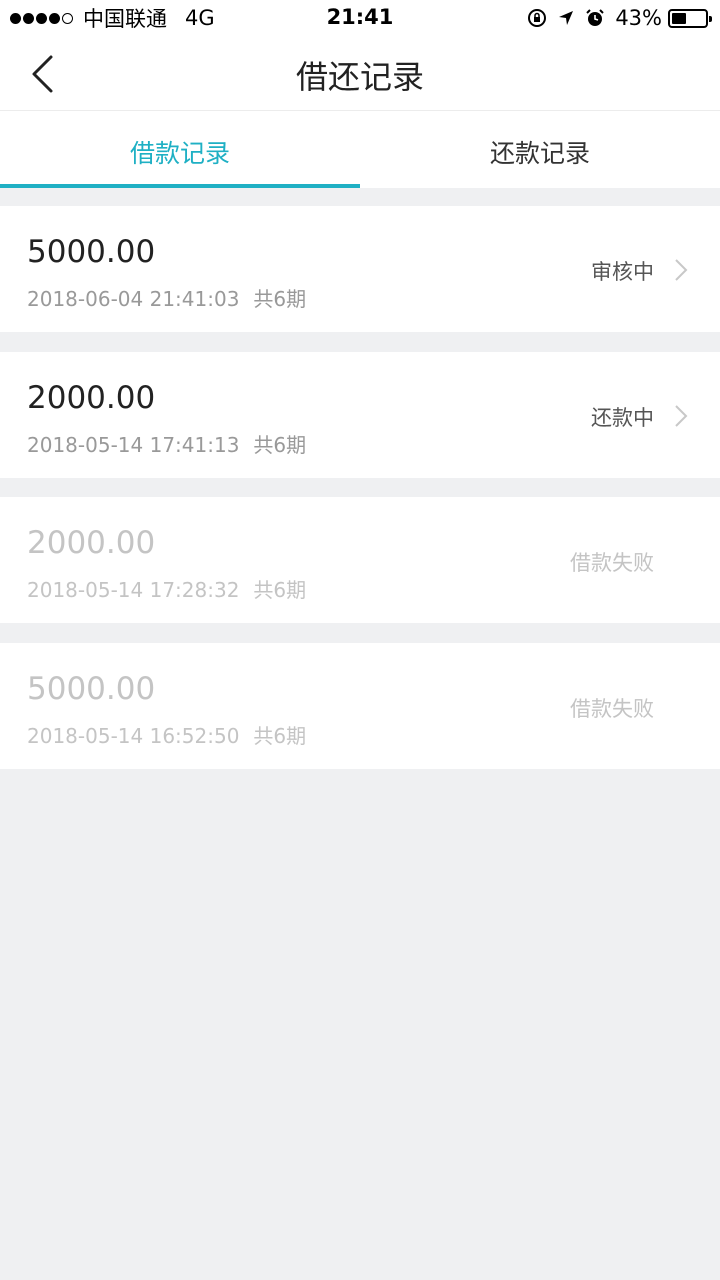 Image resolution: width=720 pixels, height=1280 pixels. What do you see at coordinates (537, 18) in the screenshot?
I see `orientation-lock-icon` at bounding box center [537, 18].